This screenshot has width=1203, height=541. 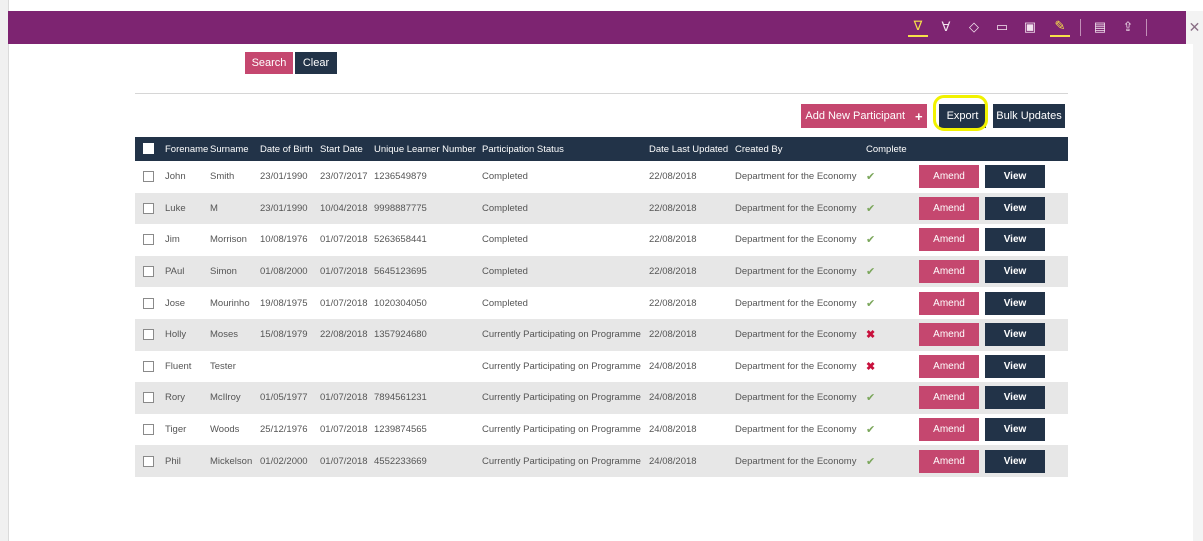 What do you see at coordinates (343, 149) in the screenshot?
I see `column-header: Start Date` at bounding box center [343, 149].